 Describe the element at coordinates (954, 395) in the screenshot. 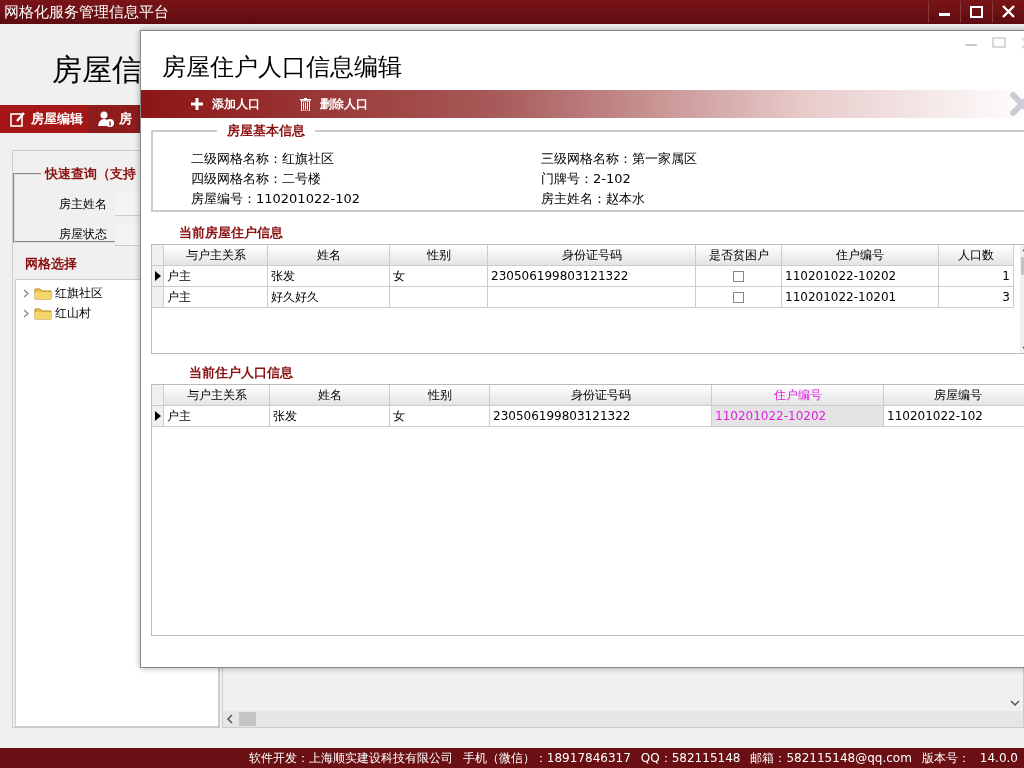

I see `column-header: 房屋编号` at that location.